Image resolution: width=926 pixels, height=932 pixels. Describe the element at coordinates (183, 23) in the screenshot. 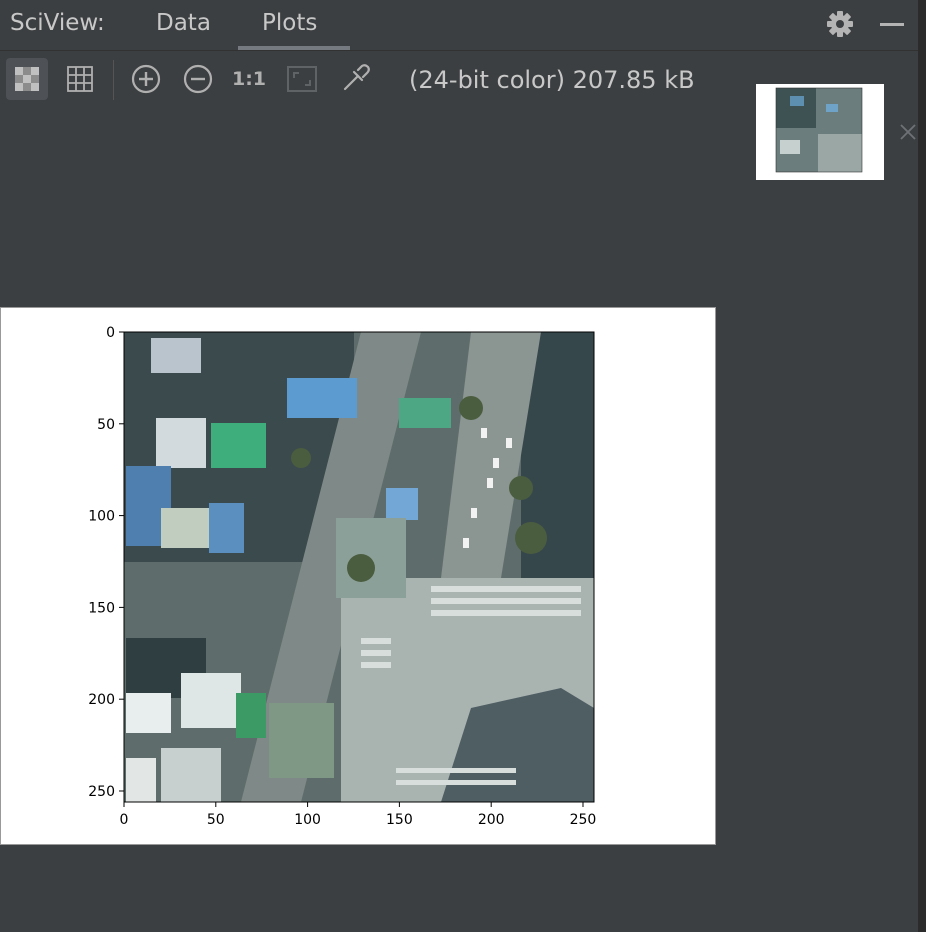

I see `tab-data: Data` at that location.